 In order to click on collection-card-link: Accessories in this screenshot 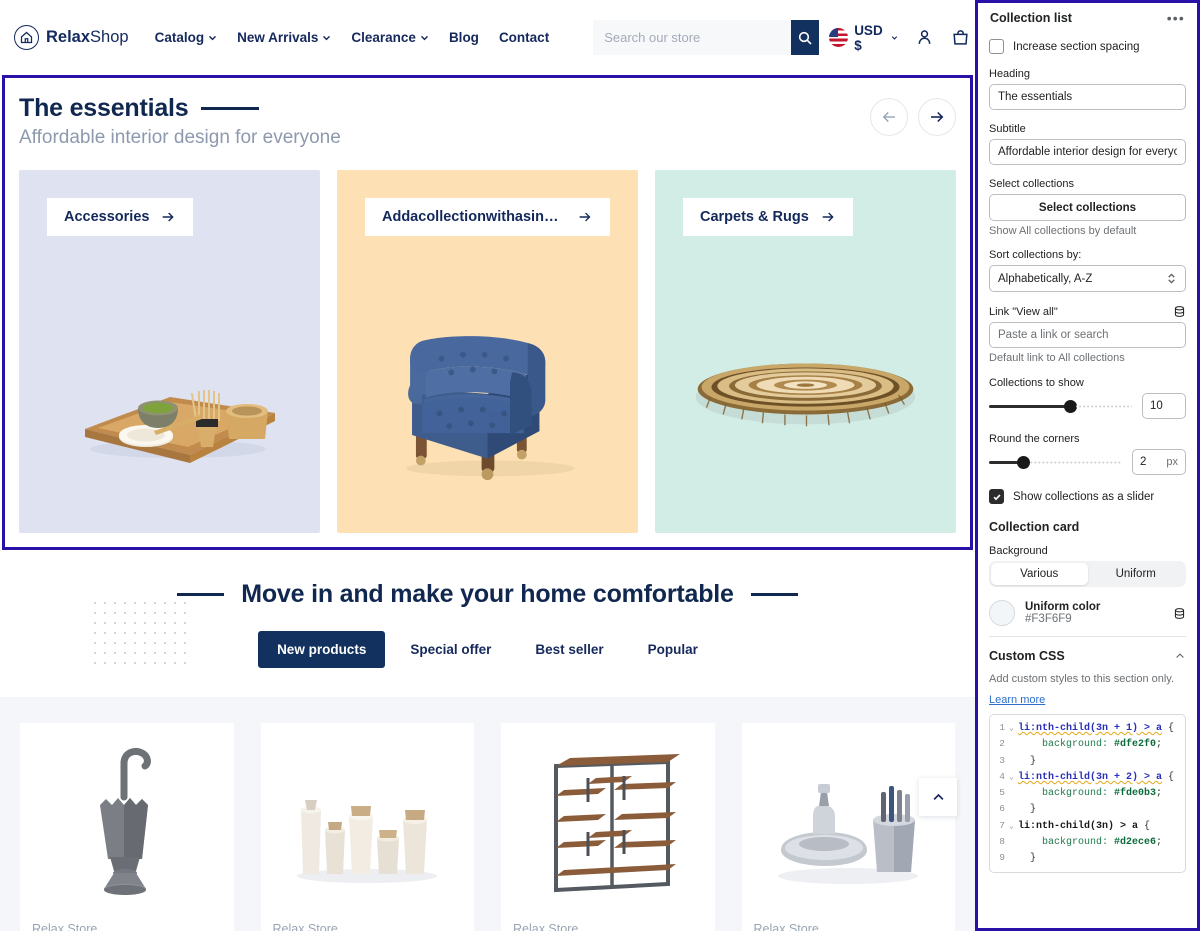, I will do `click(120, 217)`.